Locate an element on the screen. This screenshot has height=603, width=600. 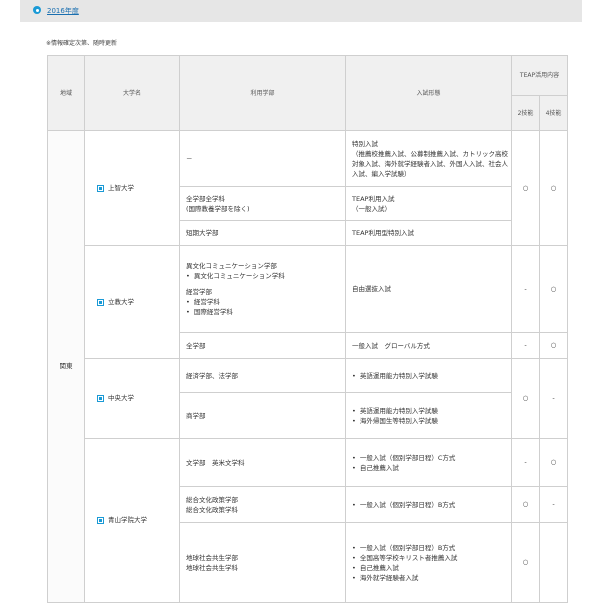
university-cell: 上智大学 is located at coordinates (132, 188).